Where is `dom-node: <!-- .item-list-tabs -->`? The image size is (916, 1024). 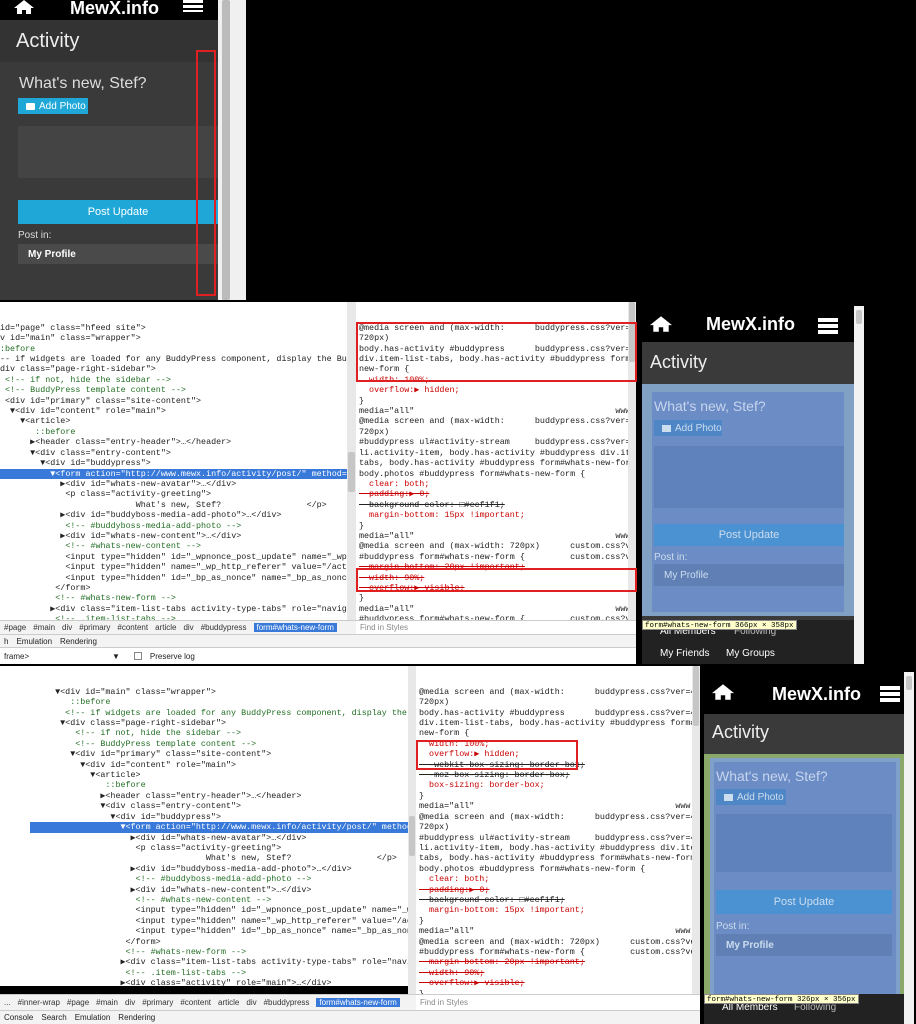
dom-node: <!-- .item-list-tabs --> is located at coordinates (219, 973).